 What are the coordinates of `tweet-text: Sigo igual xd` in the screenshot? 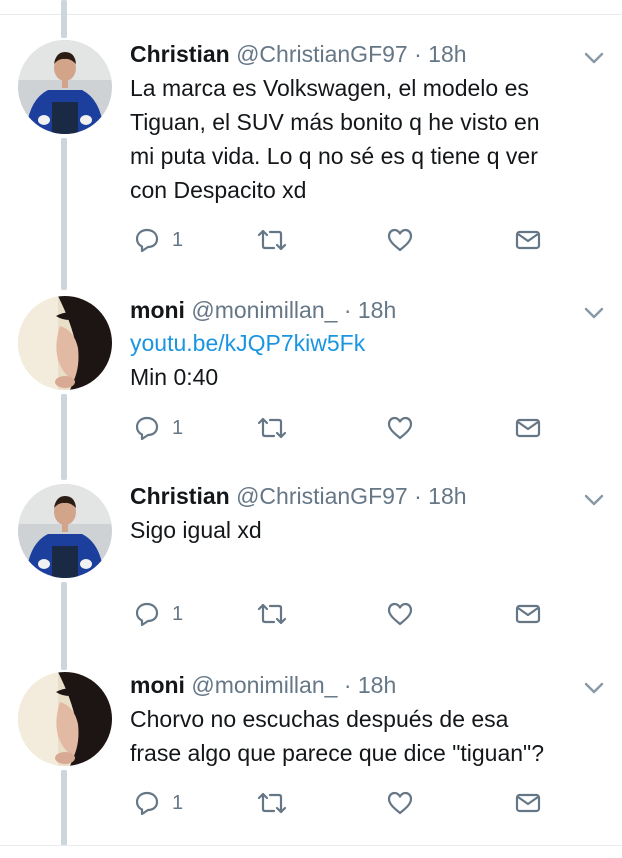 It's located at (365, 530).